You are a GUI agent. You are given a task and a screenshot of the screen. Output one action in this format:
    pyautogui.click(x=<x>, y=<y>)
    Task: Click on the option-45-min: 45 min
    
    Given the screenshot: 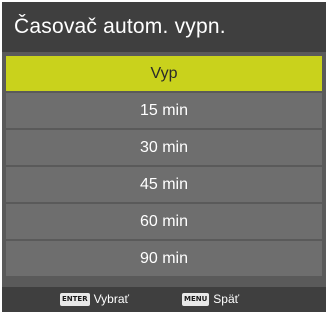 What is the action you would take?
    pyautogui.click(x=164, y=184)
    